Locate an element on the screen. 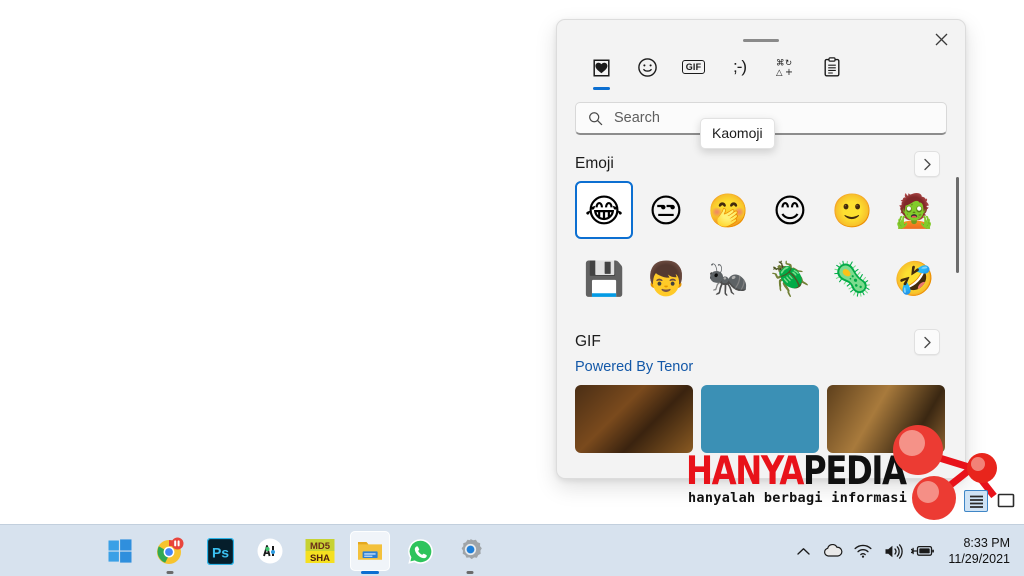 This screenshot has width=1024, height=576. list-view-icon is located at coordinates (976, 501).